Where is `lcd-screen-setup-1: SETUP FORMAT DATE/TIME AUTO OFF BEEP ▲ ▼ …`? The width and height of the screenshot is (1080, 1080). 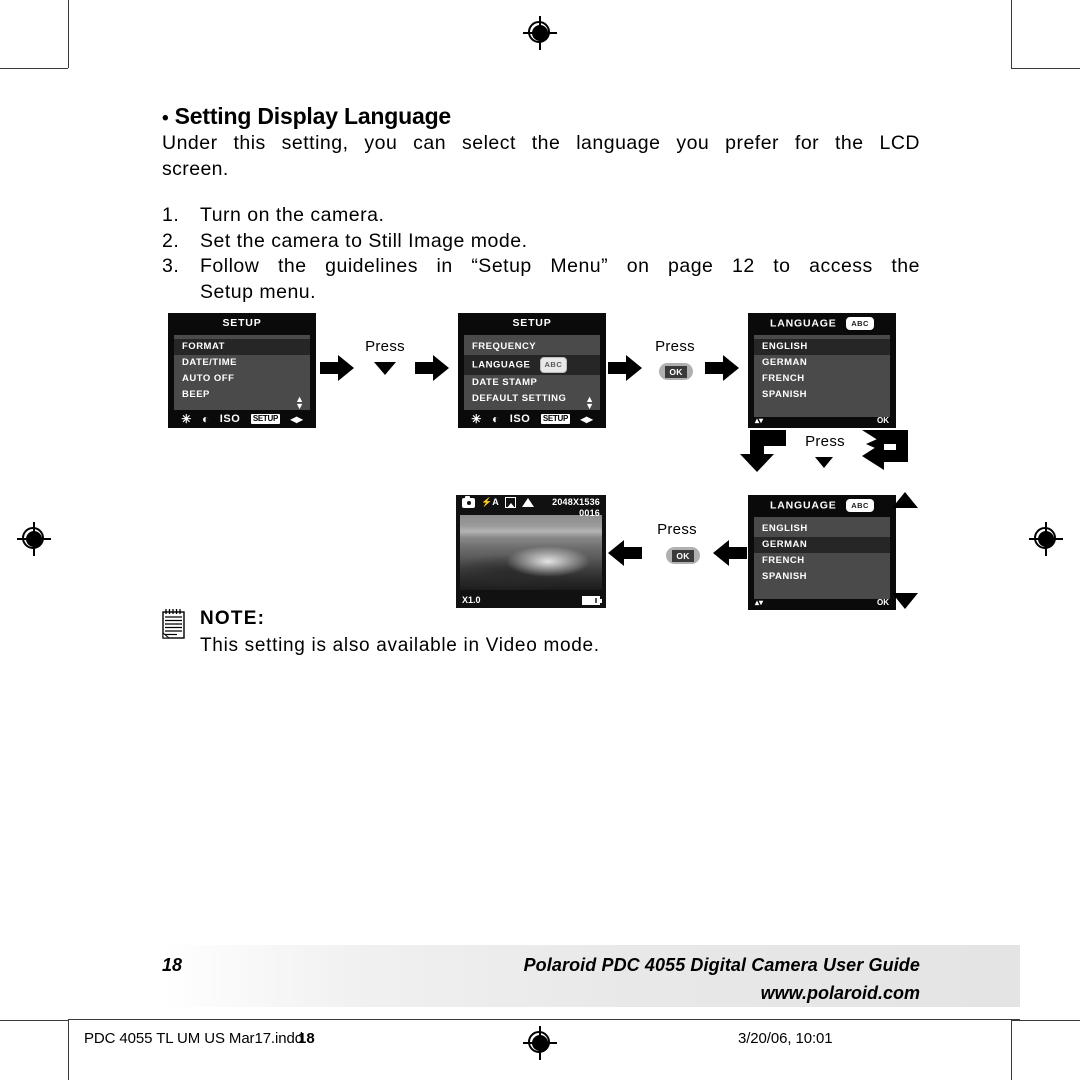
lcd-screen-setup-1: SETUP FORMAT DATE/TIME AUTO OFF BEEP ▲ ▼ … is located at coordinates (242, 370).